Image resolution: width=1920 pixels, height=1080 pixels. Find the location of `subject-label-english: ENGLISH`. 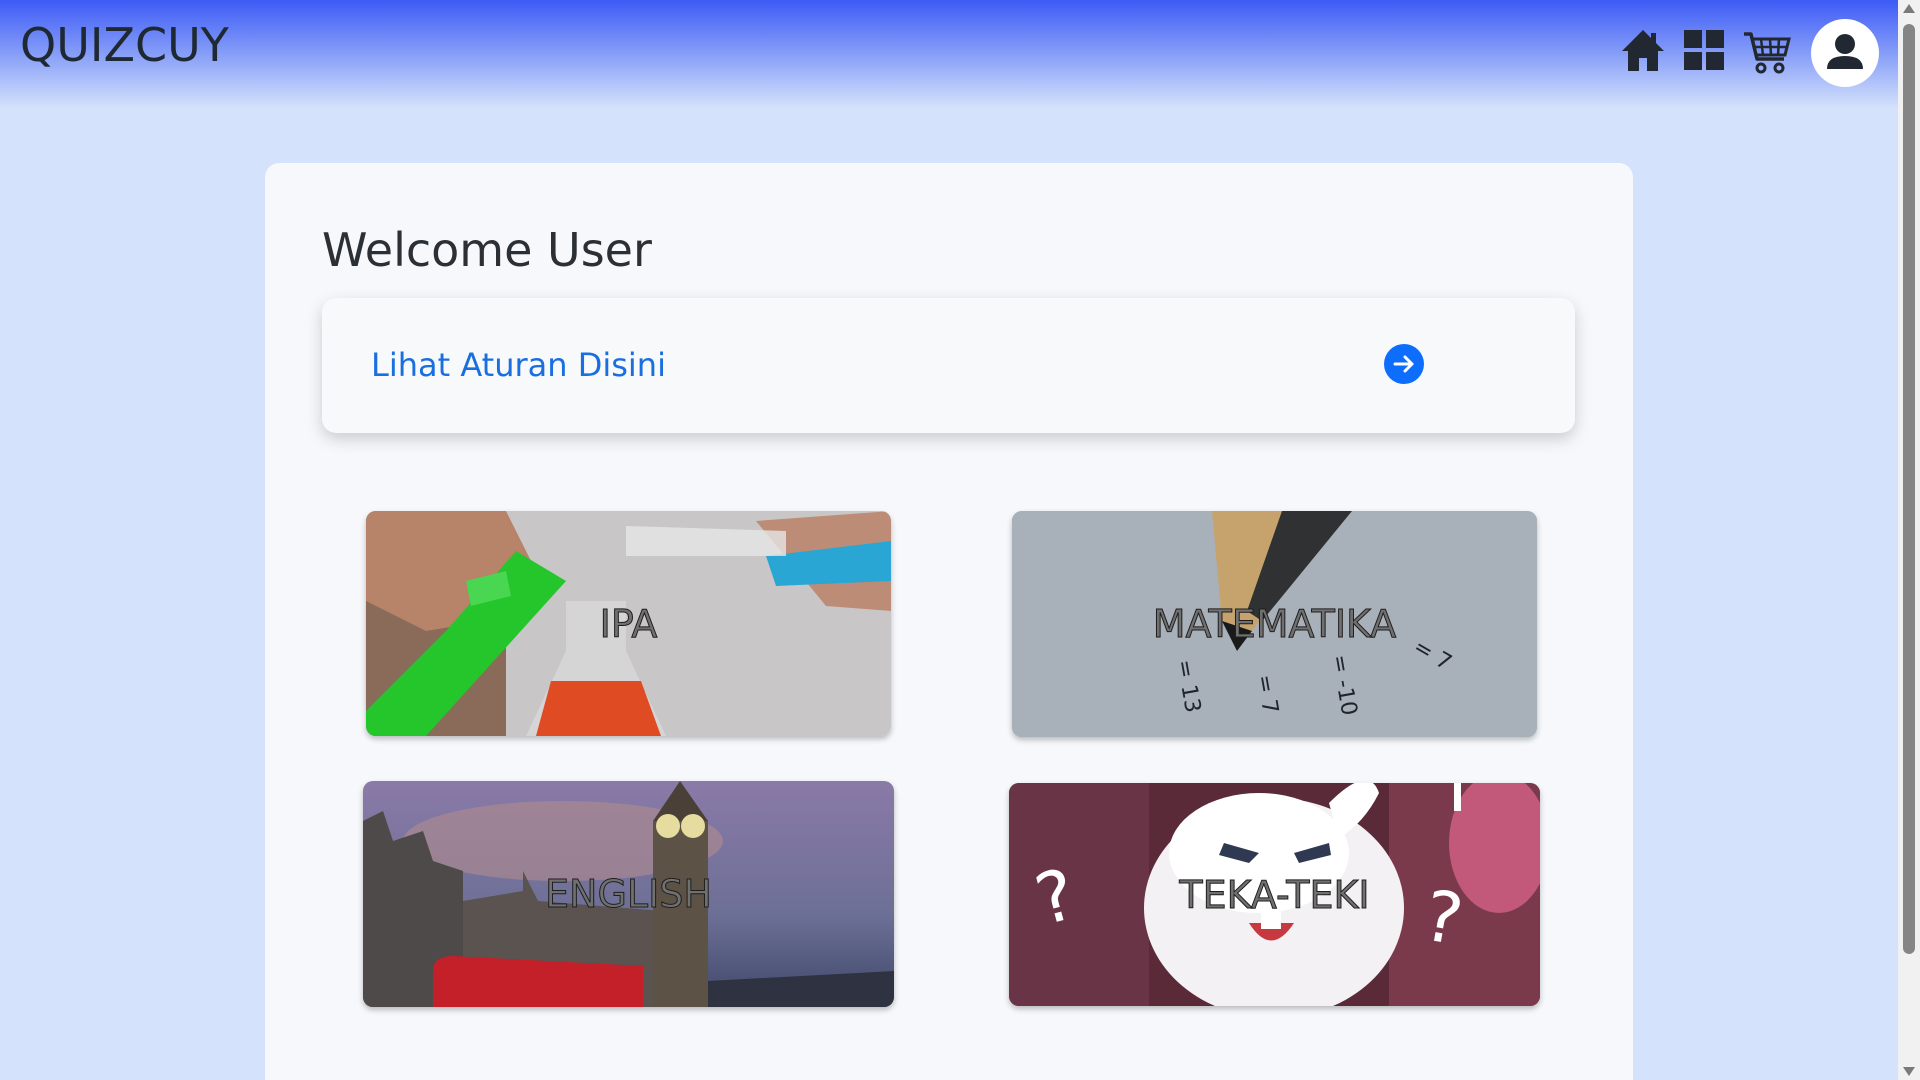

subject-label-english: ENGLISH is located at coordinates (629, 894).